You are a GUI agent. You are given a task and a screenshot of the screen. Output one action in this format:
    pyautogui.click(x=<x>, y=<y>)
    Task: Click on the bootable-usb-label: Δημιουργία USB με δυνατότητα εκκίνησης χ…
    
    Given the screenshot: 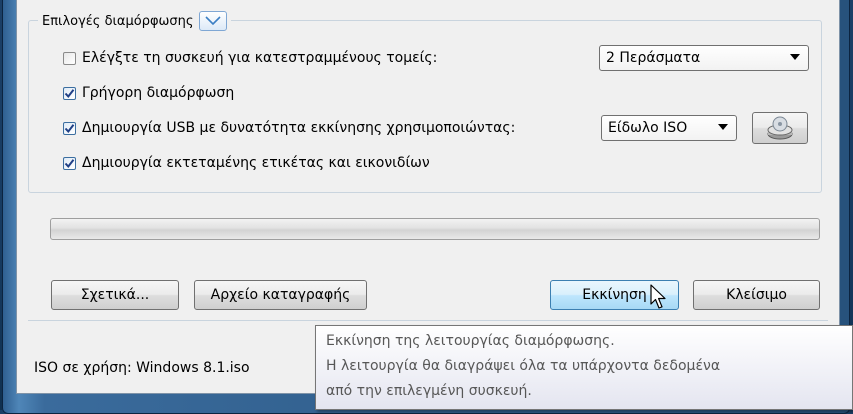 What is the action you would take?
    pyautogui.click(x=299, y=128)
    